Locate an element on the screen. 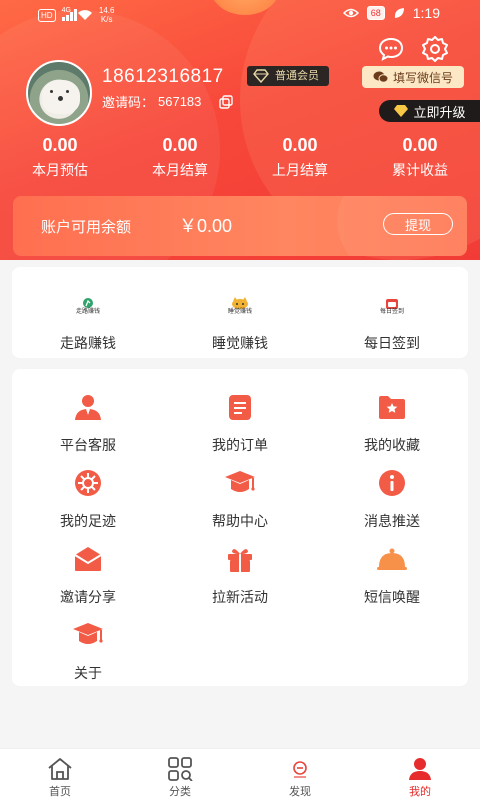 The height and width of the screenshot is (800, 480). upgrade-button: 立即升级 is located at coordinates (429, 111).